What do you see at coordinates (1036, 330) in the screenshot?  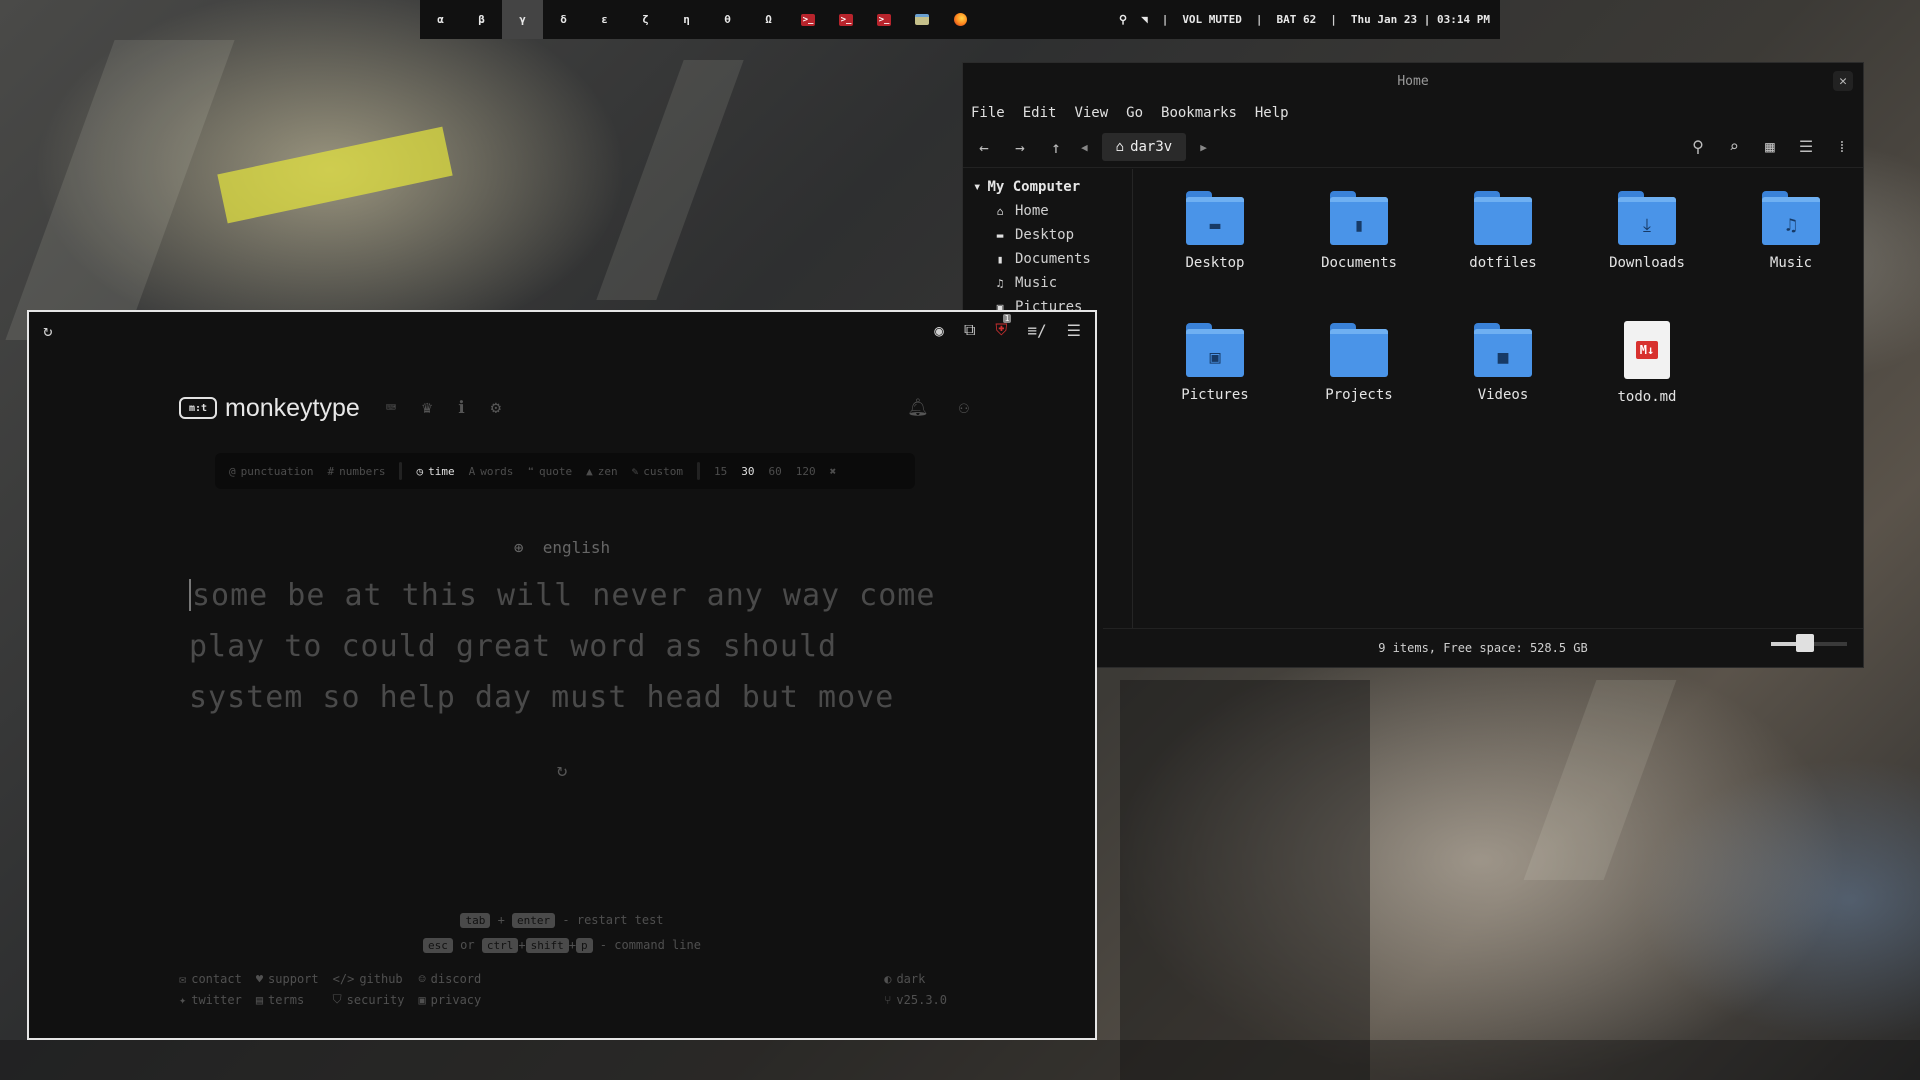 I see `reader-icon: ≡/` at bounding box center [1036, 330].